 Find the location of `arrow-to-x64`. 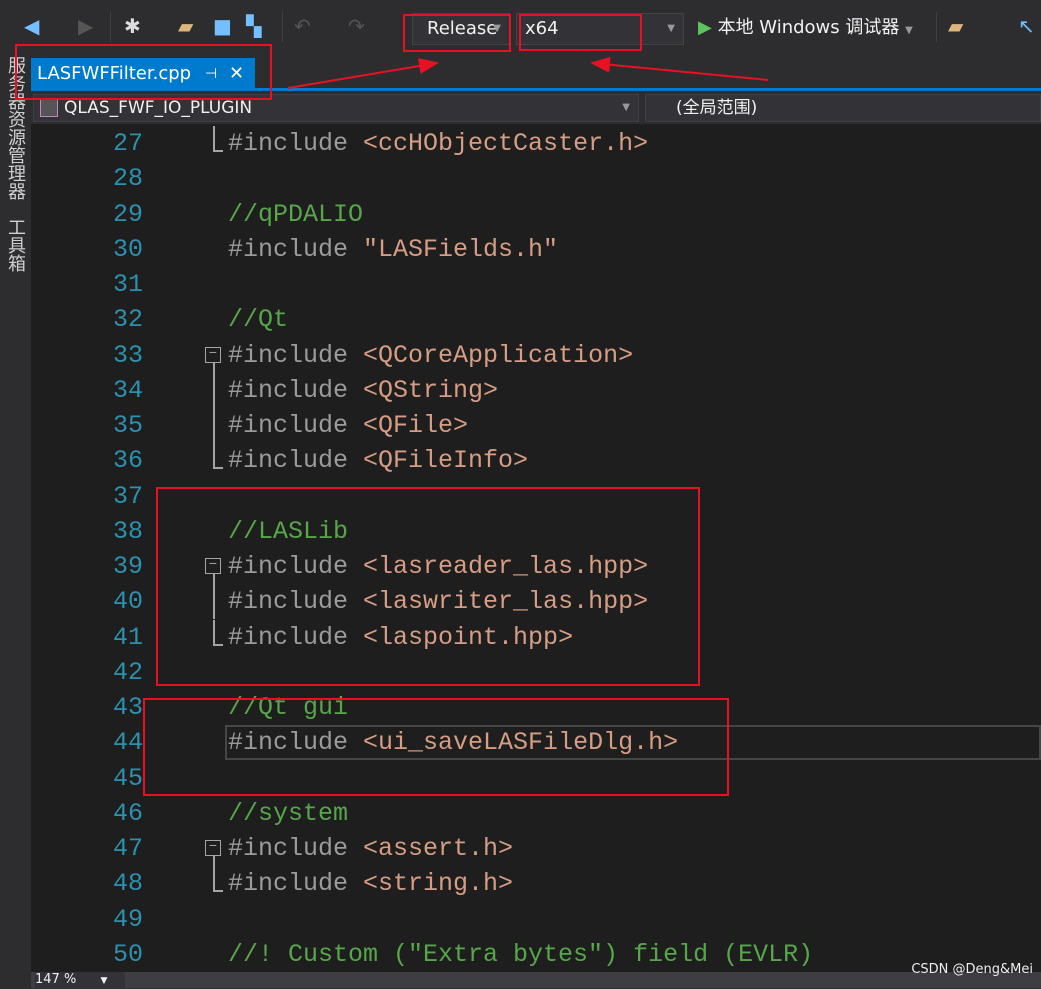

arrow-to-x64 is located at coordinates (679, 68).